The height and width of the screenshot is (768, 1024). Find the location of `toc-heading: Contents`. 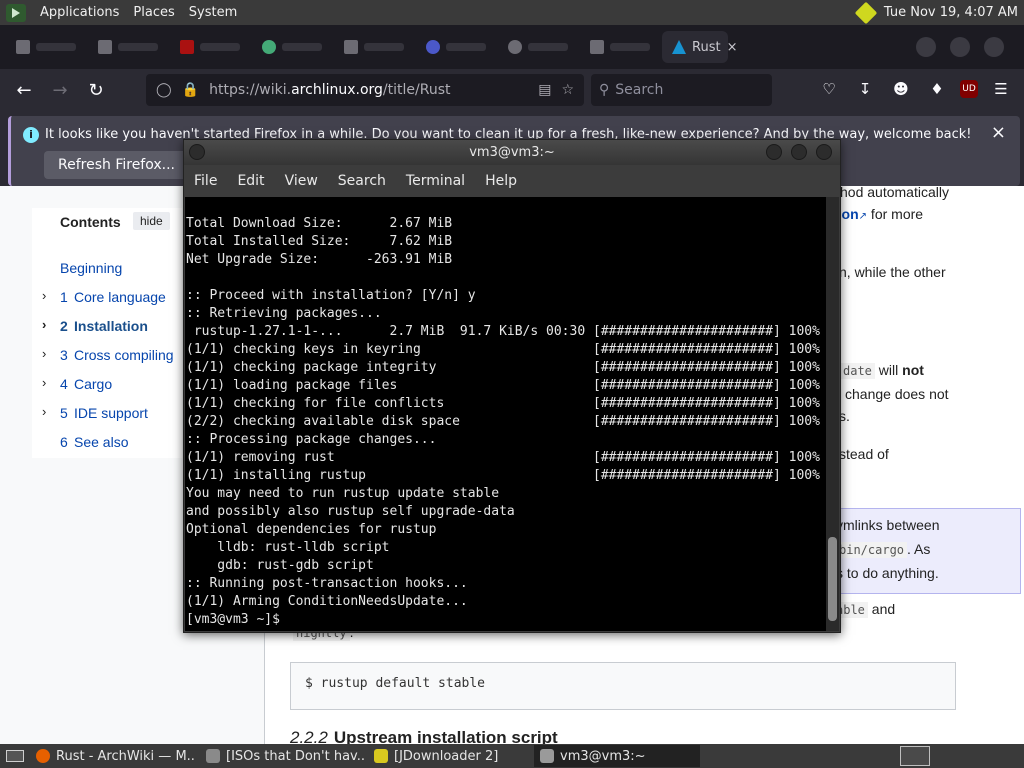

toc-heading: Contents is located at coordinates (90, 222).